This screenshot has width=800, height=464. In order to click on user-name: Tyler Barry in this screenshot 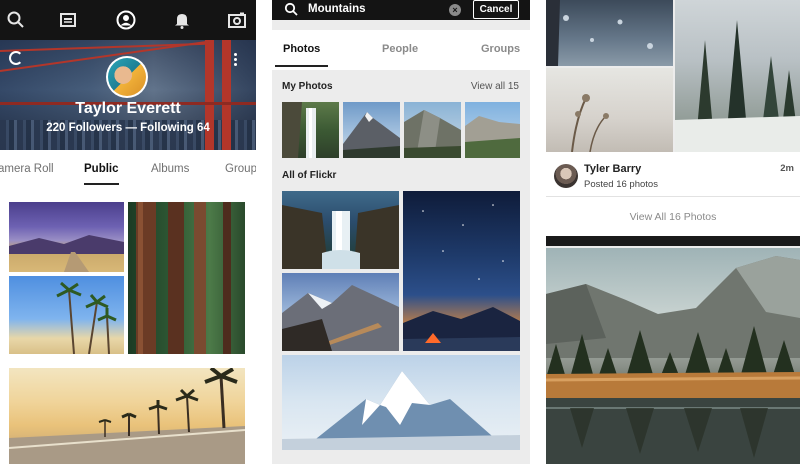, I will do `click(612, 169)`.